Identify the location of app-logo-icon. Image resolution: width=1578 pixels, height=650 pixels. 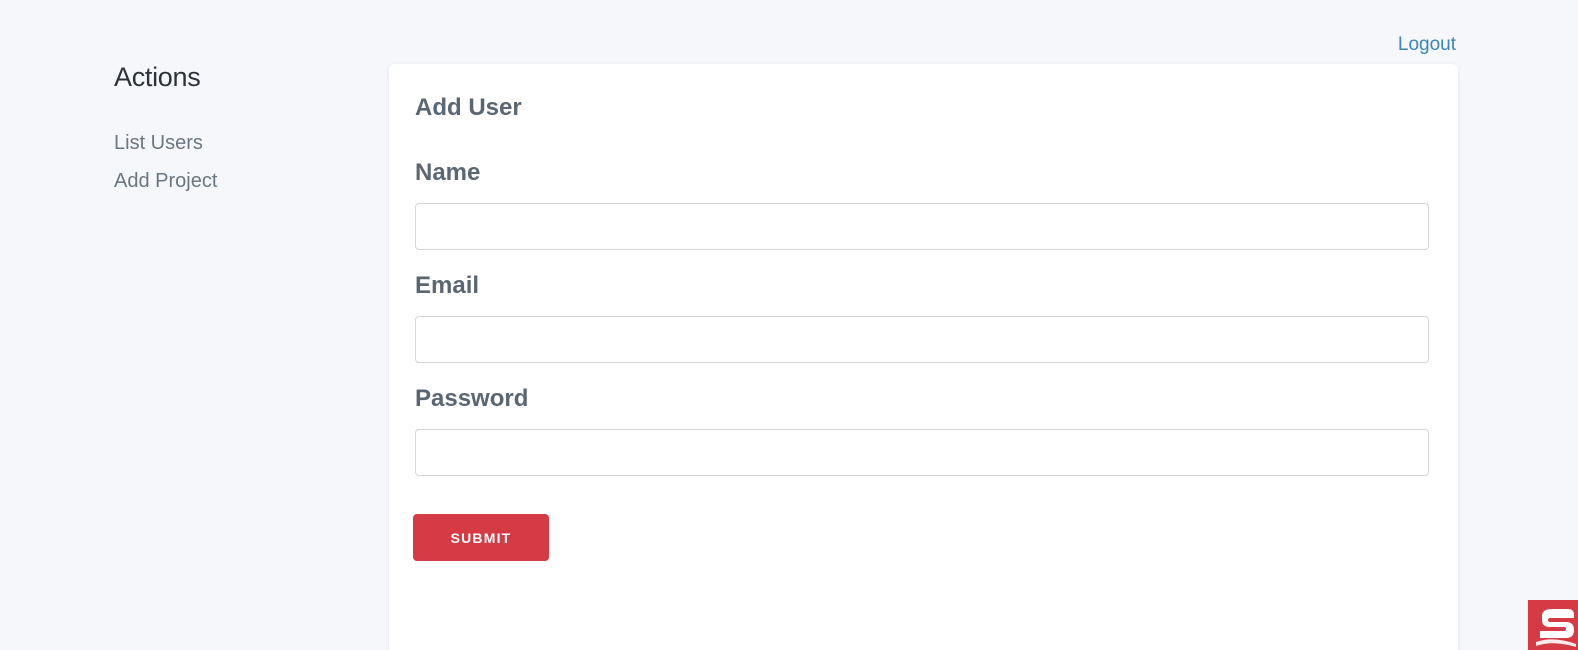
(1553, 625).